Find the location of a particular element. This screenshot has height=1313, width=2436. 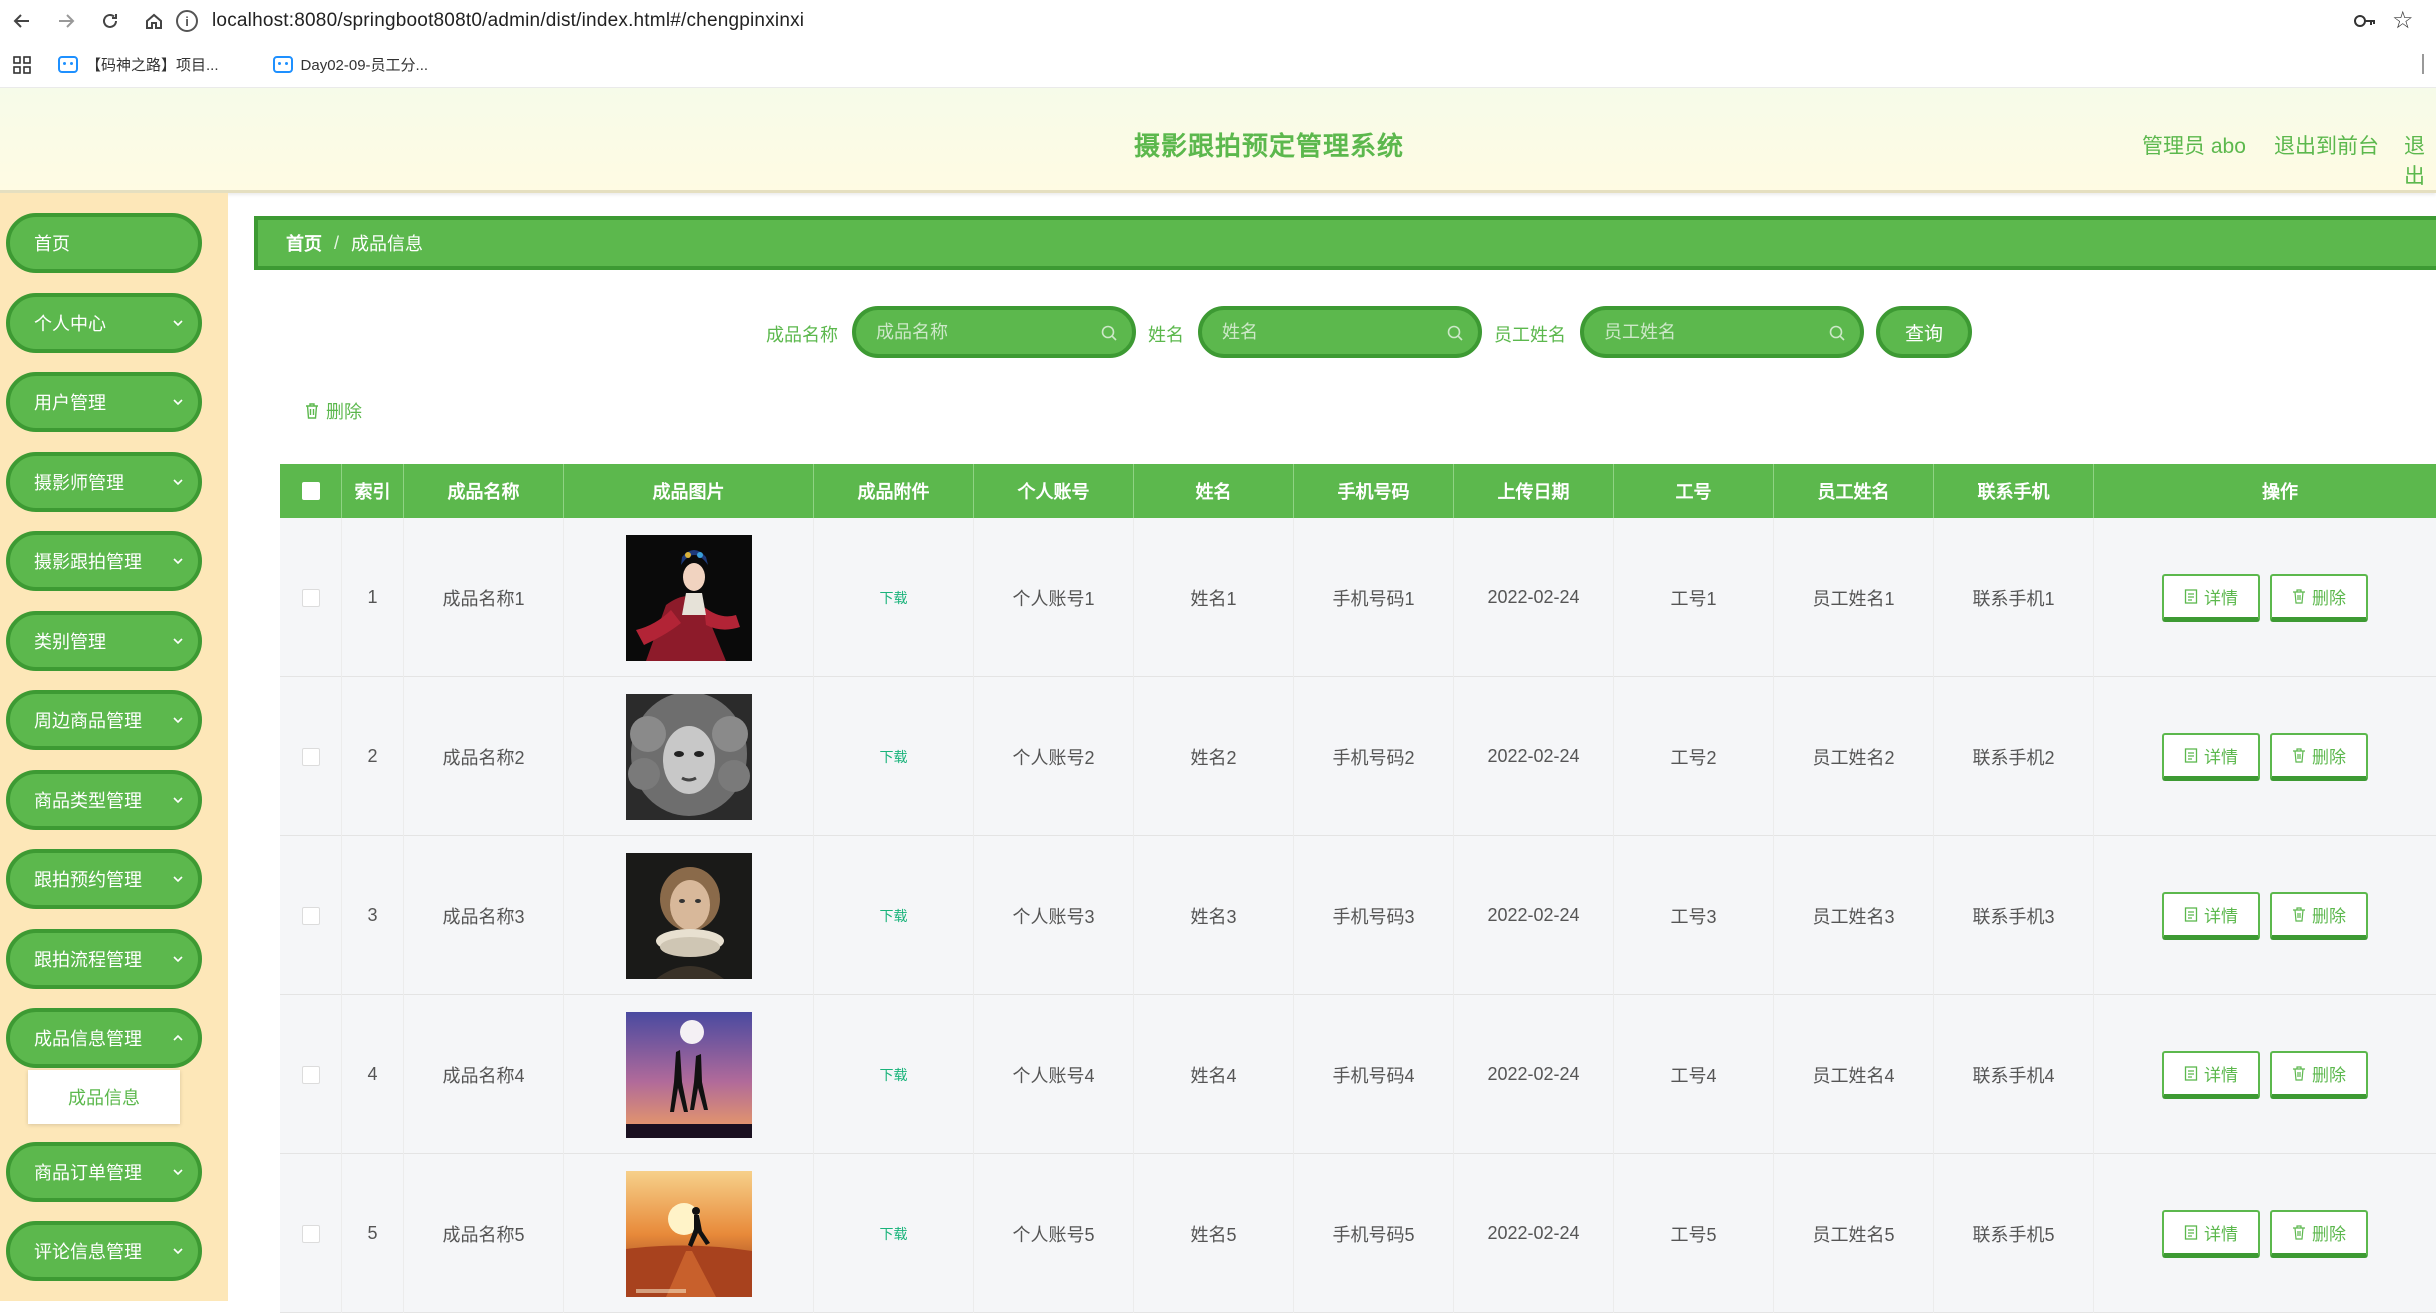

cell-actions: 详情 删除 is located at coordinates (2265, 756).